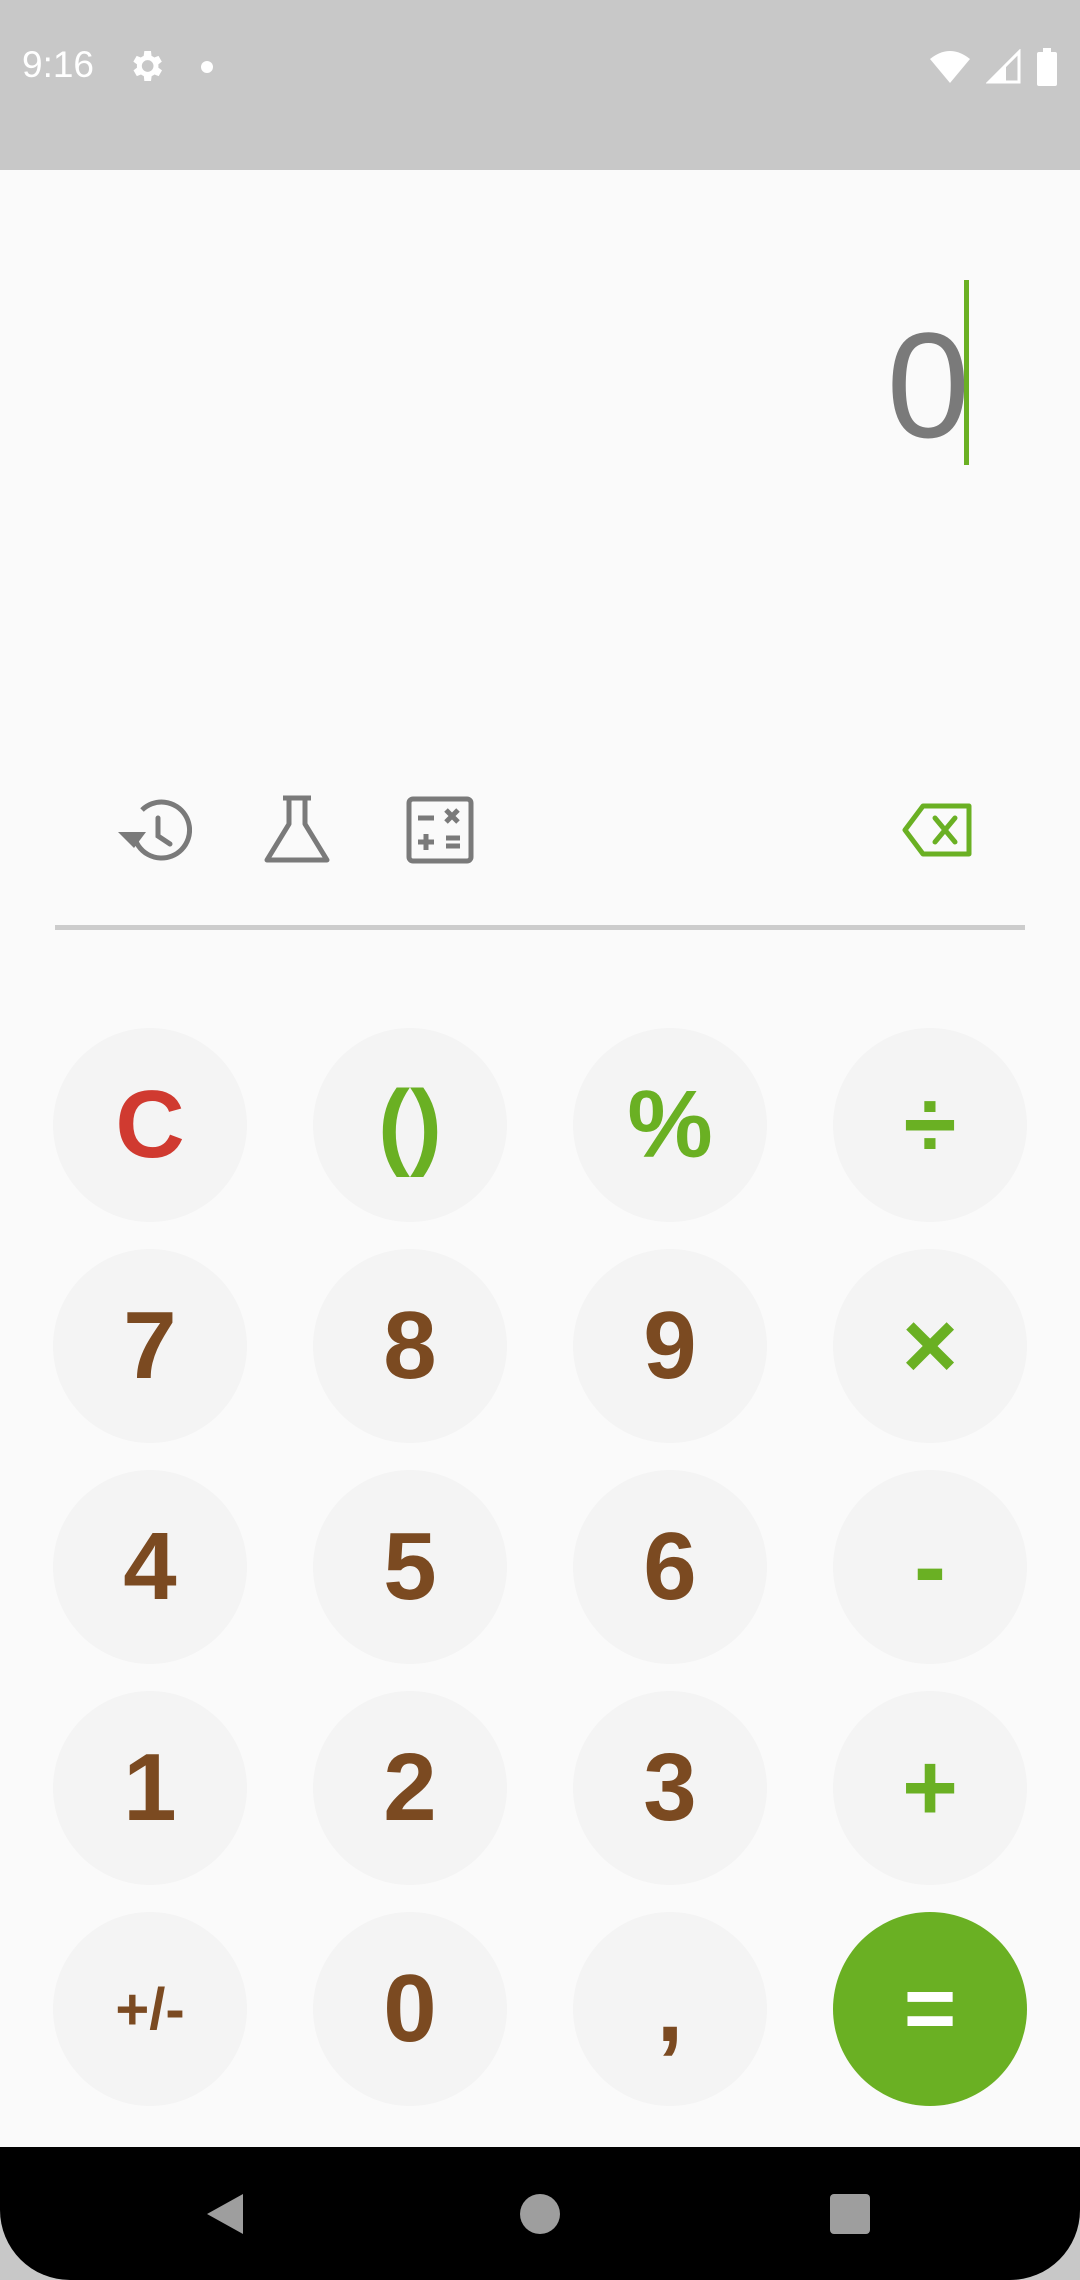 The width and height of the screenshot is (1080, 2280). What do you see at coordinates (410, 1346) in the screenshot?
I see `digit-8-button: 8` at bounding box center [410, 1346].